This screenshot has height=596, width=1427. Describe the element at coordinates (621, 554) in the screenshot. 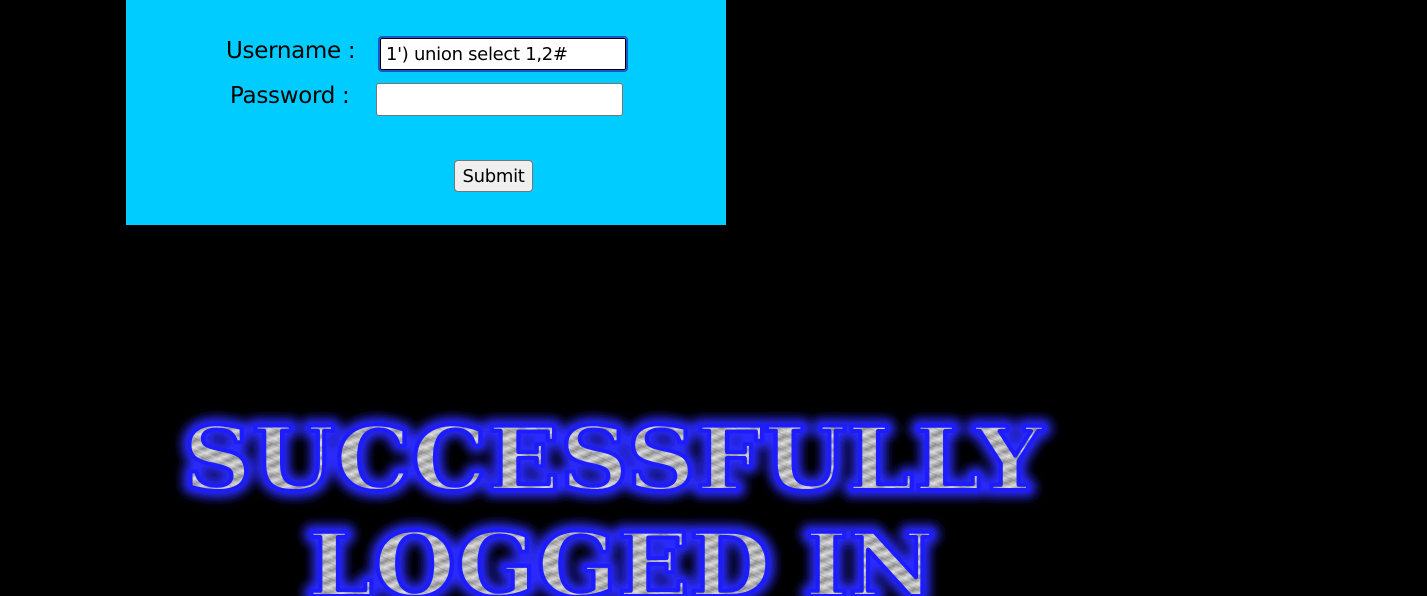

I see `banner-line-2: LOGGED IN` at that location.